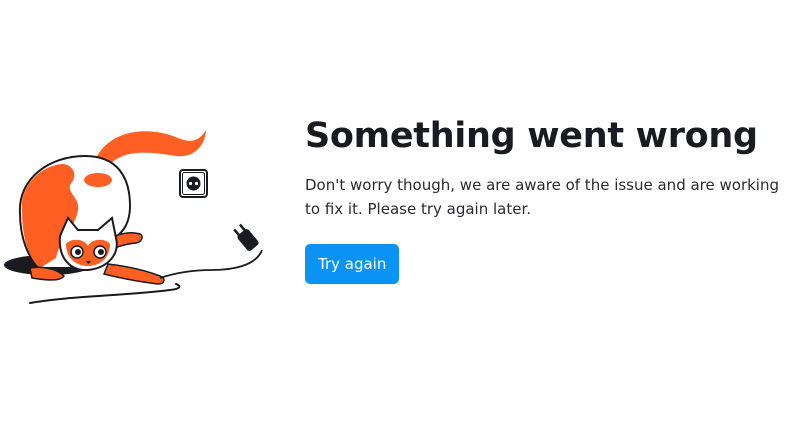  What do you see at coordinates (352, 264) in the screenshot?
I see `try-again-button: Try again` at bounding box center [352, 264].